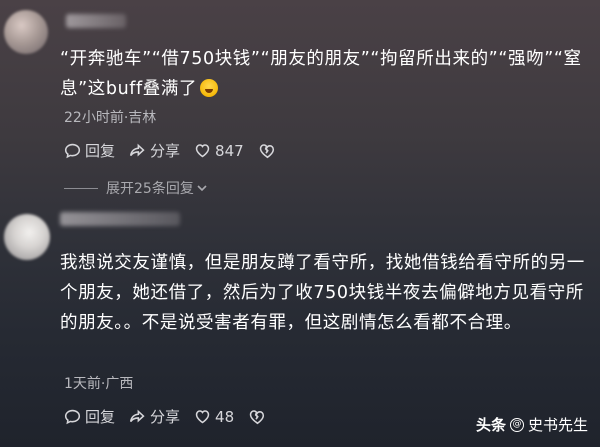 This screenshot has width=600, height=447. Describe the element at coordinates (99, 384) in the screenshot. I see `comment-meta: 1天前·广西` at that location.